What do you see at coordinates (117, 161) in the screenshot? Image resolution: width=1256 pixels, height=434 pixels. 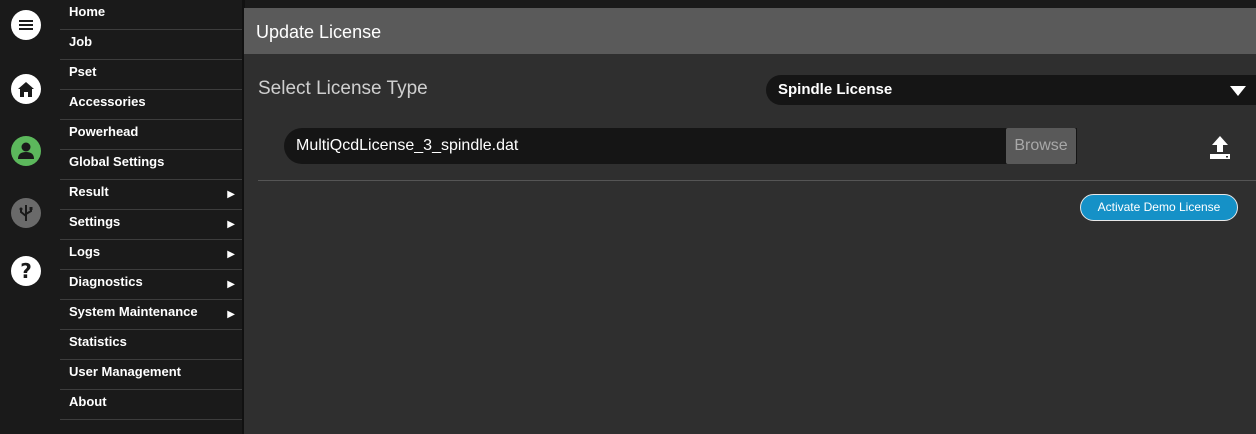 I see `sidebar-item-label: Global Settings` at bounding box center [117, 161].